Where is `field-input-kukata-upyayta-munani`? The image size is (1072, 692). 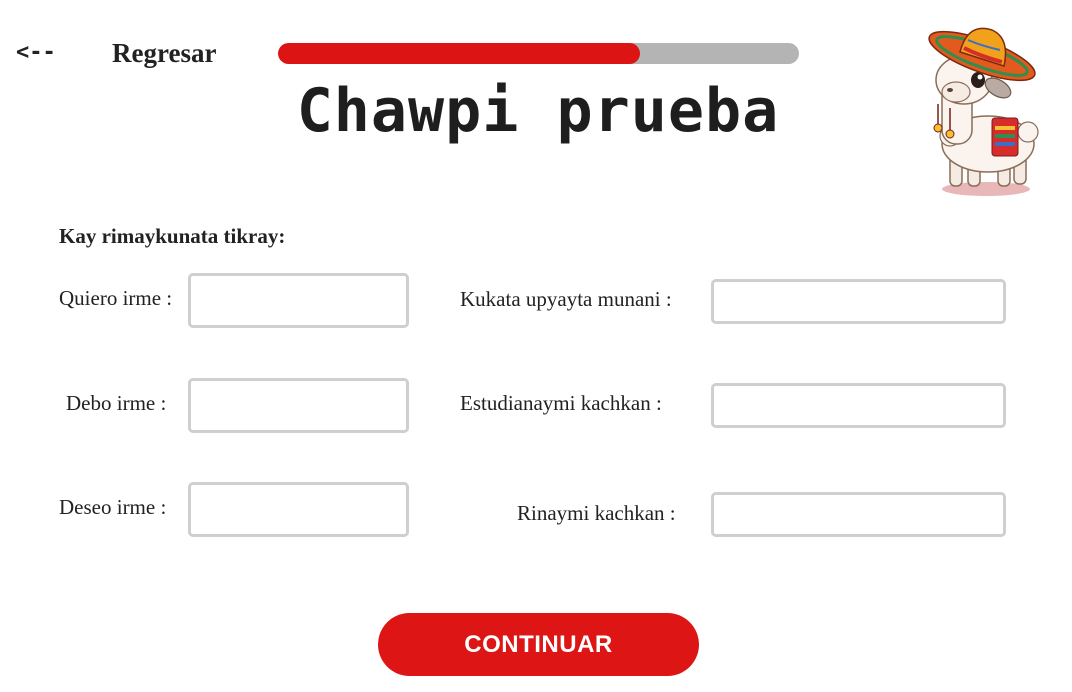 field-input-kukata-upyayta-munani is located at coordinates (858, 301).